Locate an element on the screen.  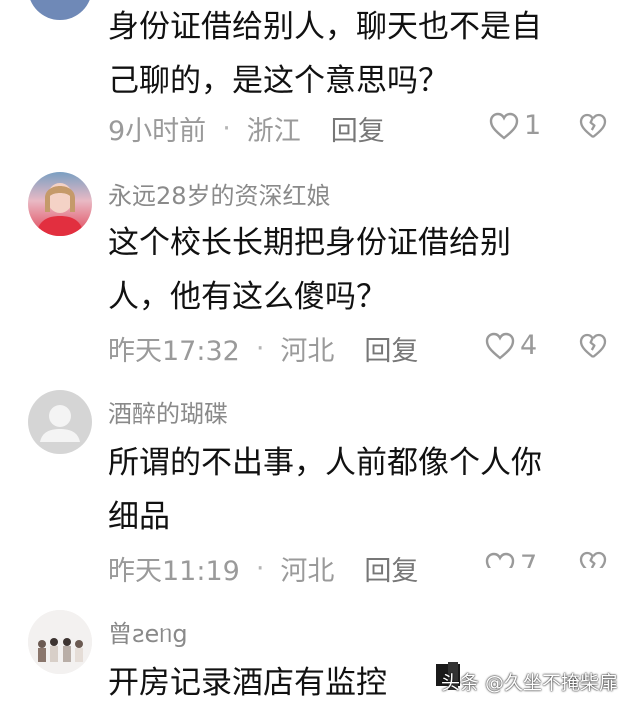
like-count: 7 is located at coordinates (529, 559).